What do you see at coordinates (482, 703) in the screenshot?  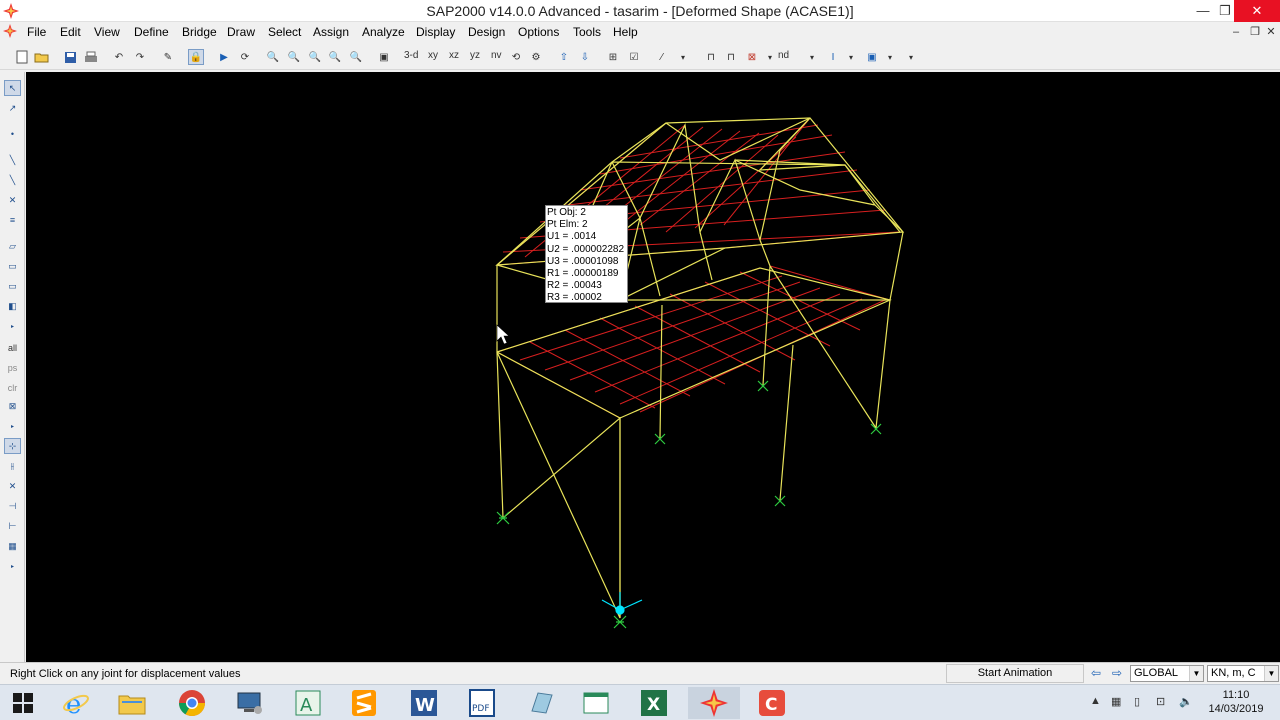 I see `taskbar-pdf: PDF` at bounding box center [482, 703].